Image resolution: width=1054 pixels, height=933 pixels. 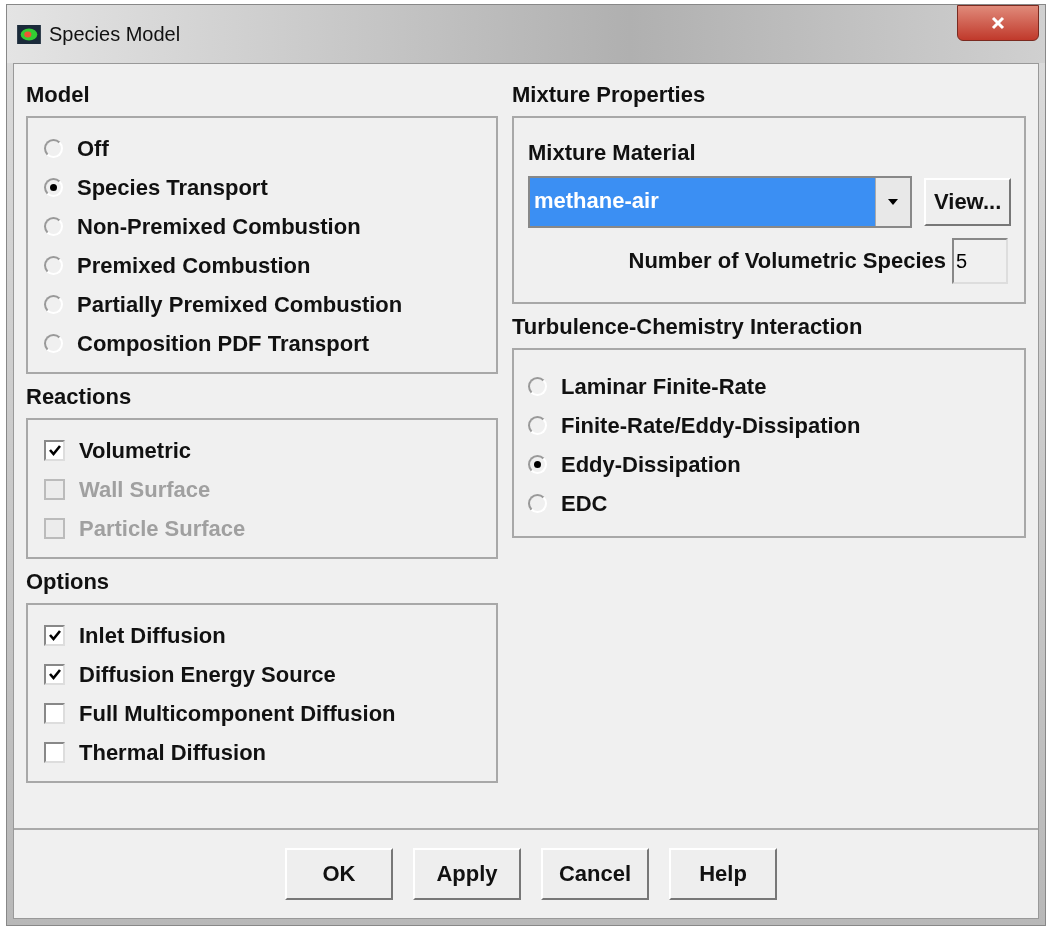 I want to click on checkbox-label: Inlet Diffusion, so click(x=152, y=635).